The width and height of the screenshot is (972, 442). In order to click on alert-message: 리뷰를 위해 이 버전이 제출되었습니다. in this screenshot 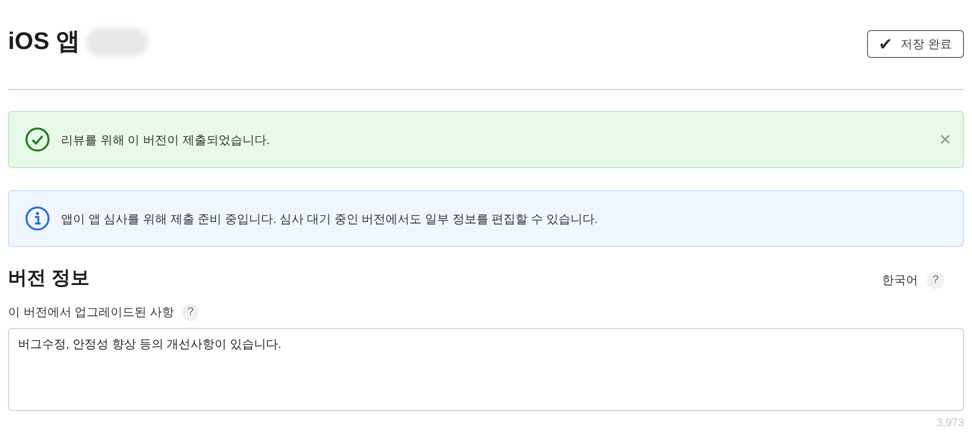, I will do `click(165, 140)`.